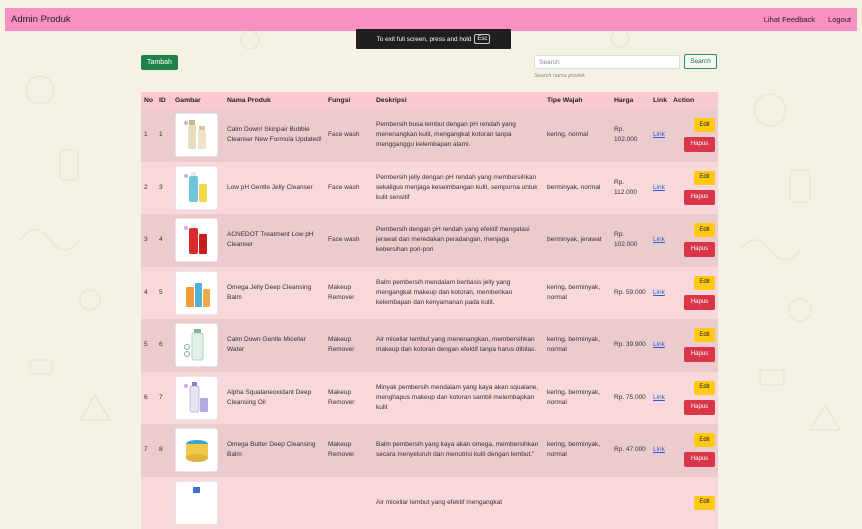 This screenshot has width=862, height=529. I want to click on cell-id: 6, so click(164, 345).